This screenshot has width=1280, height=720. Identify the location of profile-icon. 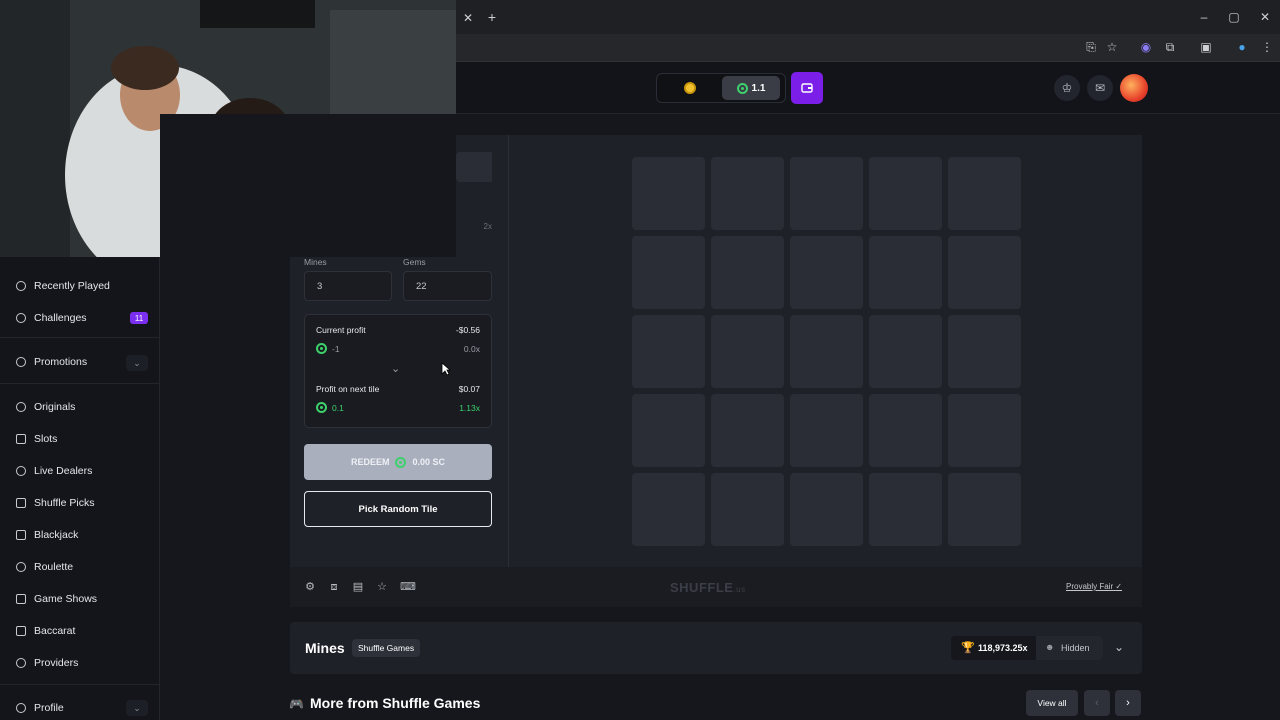
(21, 708).